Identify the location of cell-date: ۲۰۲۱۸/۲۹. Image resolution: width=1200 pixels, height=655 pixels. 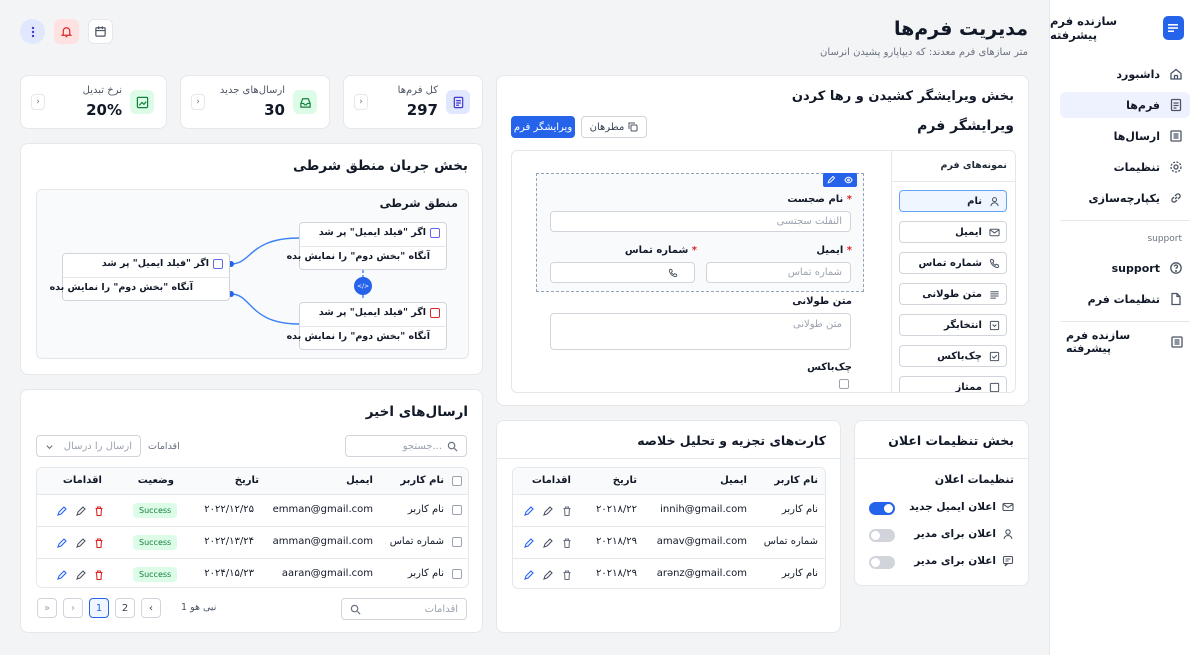
(616, 541).